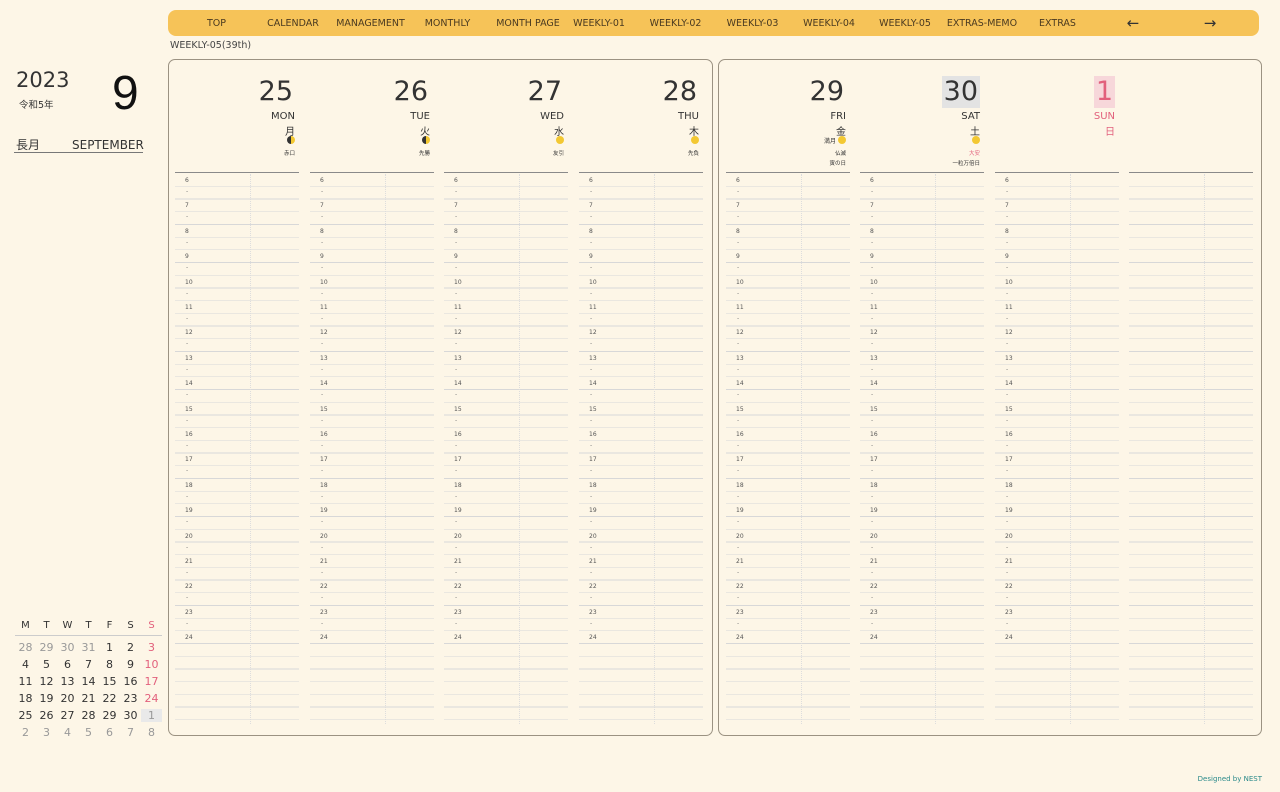 The width and height of the screenshot is (1280, 792). Describe the element at coordinates (641, 172) in the screenshot. I see `header-divider` at that location.